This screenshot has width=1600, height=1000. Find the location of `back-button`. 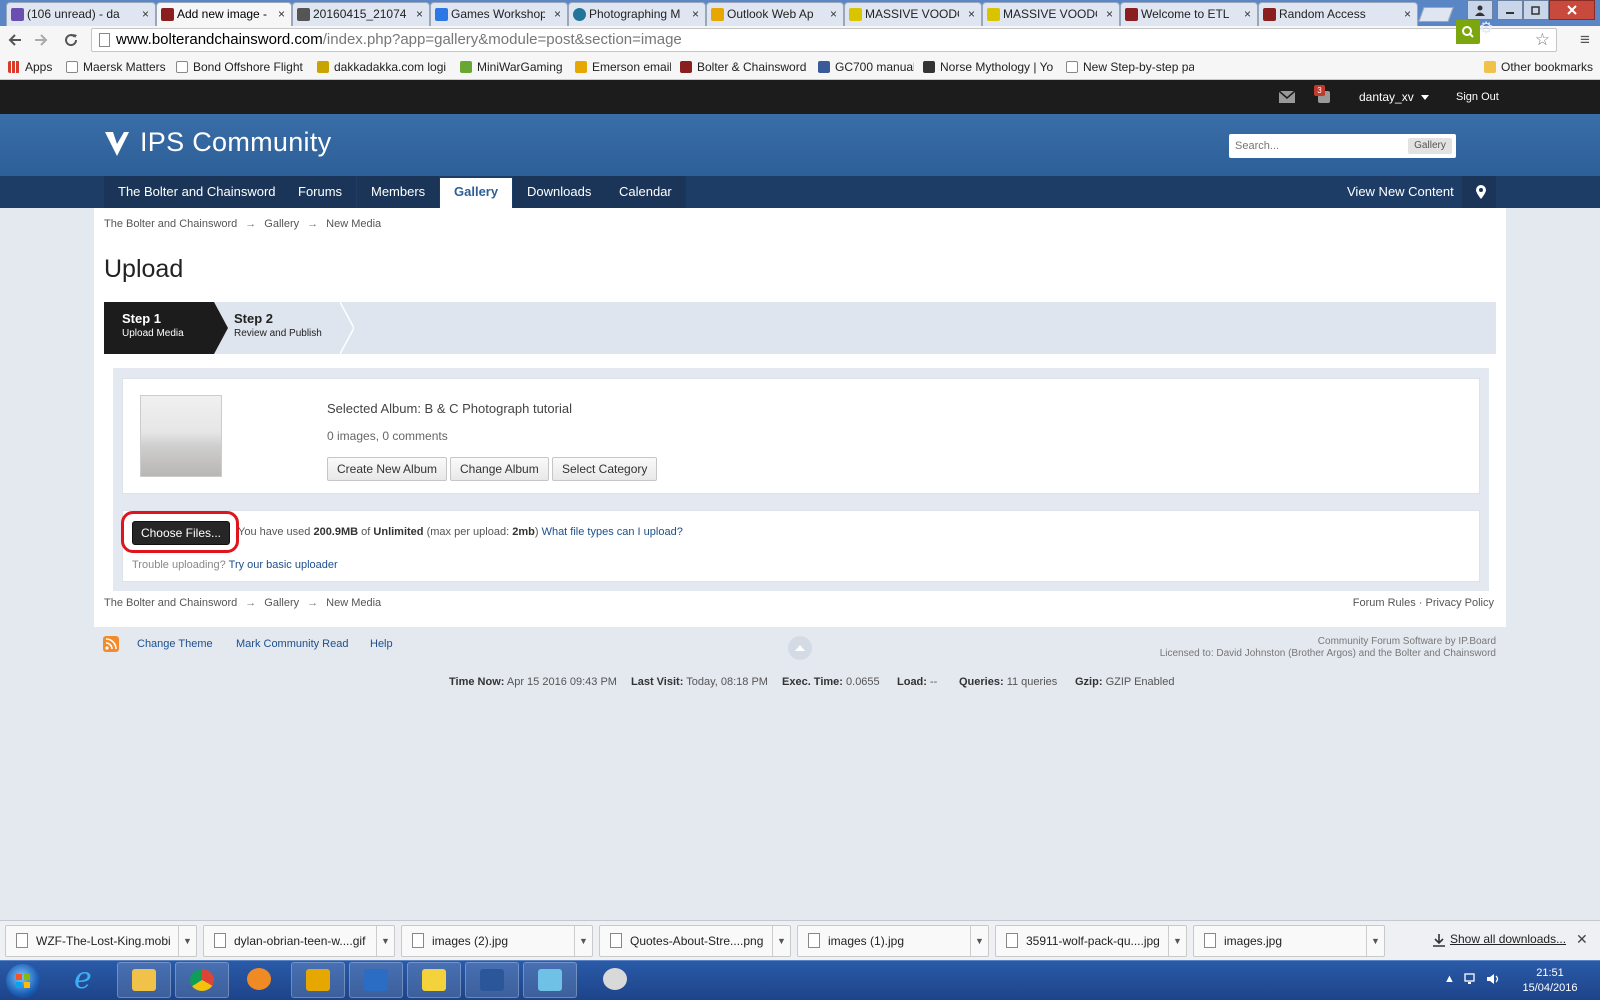

back-button is located at coordinates (15, 40).